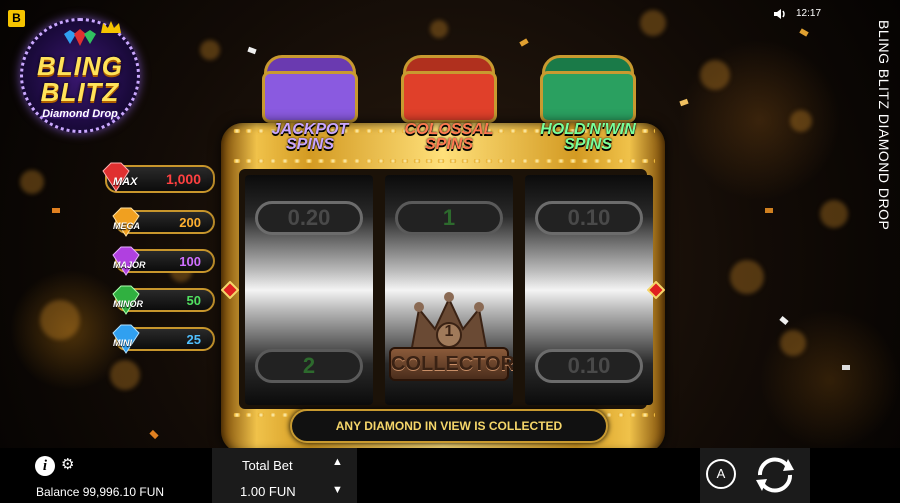 The width and height of the screenshot is (900, 503). I want to click on jackpot-minor: MINOR 50, so click(163, 300).